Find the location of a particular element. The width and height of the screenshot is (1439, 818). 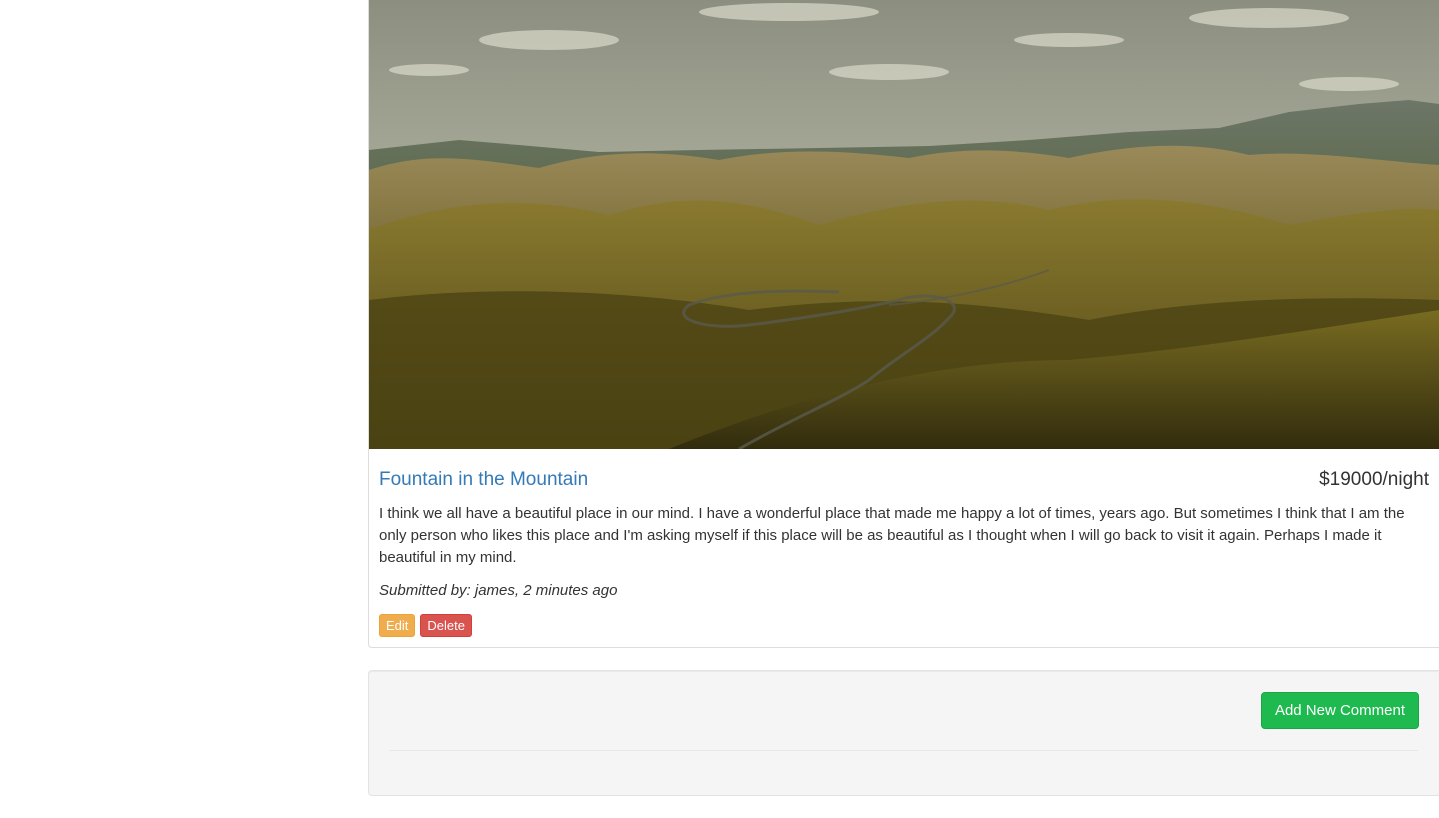

comments-panel: Add New Comment is located at coordinates (903, 733).